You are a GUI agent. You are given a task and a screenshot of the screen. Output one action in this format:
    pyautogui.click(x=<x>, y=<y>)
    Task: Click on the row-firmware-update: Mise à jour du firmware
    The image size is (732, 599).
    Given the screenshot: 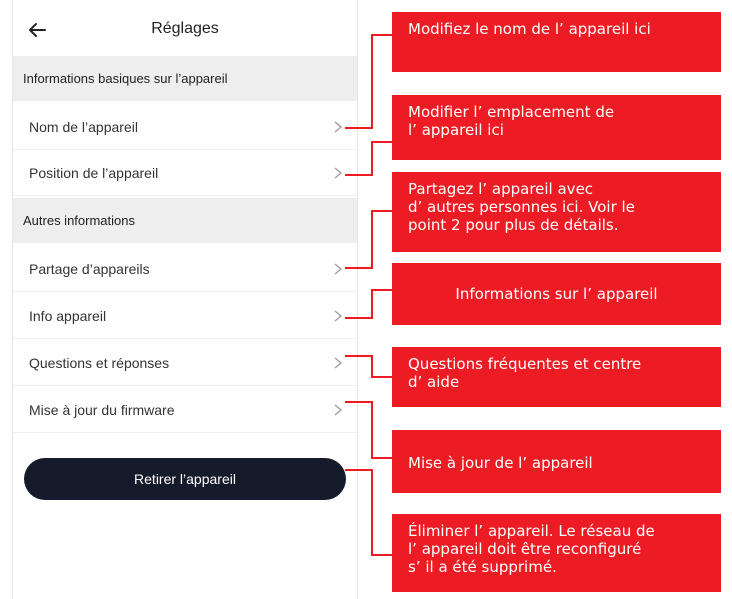 What is the action you would take?
    pyautogui.click(x=185, y=410)
    